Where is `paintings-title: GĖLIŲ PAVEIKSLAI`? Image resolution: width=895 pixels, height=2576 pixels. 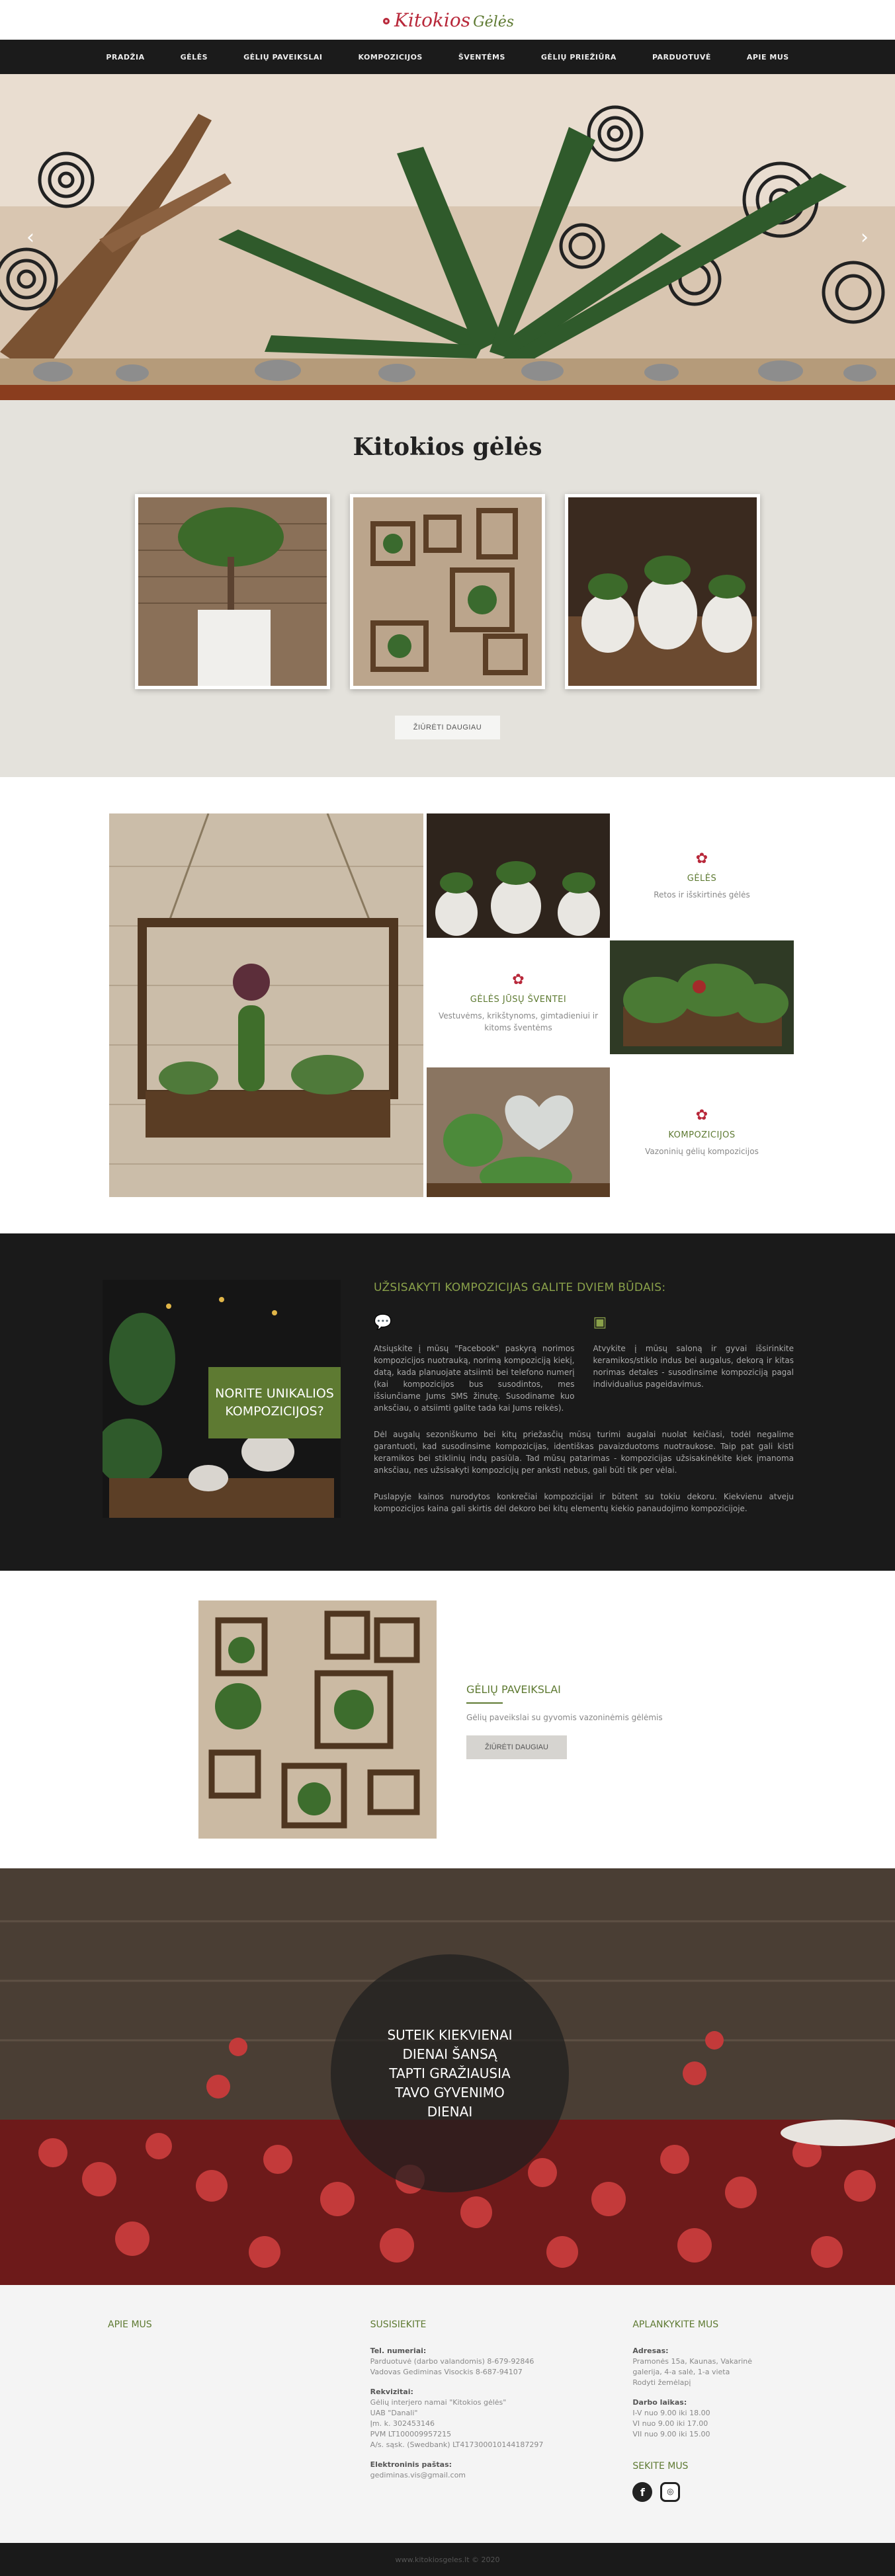
paintings-title: GĖLIŲ PAVEIKSLAI is located at coordinates (513, 1690).